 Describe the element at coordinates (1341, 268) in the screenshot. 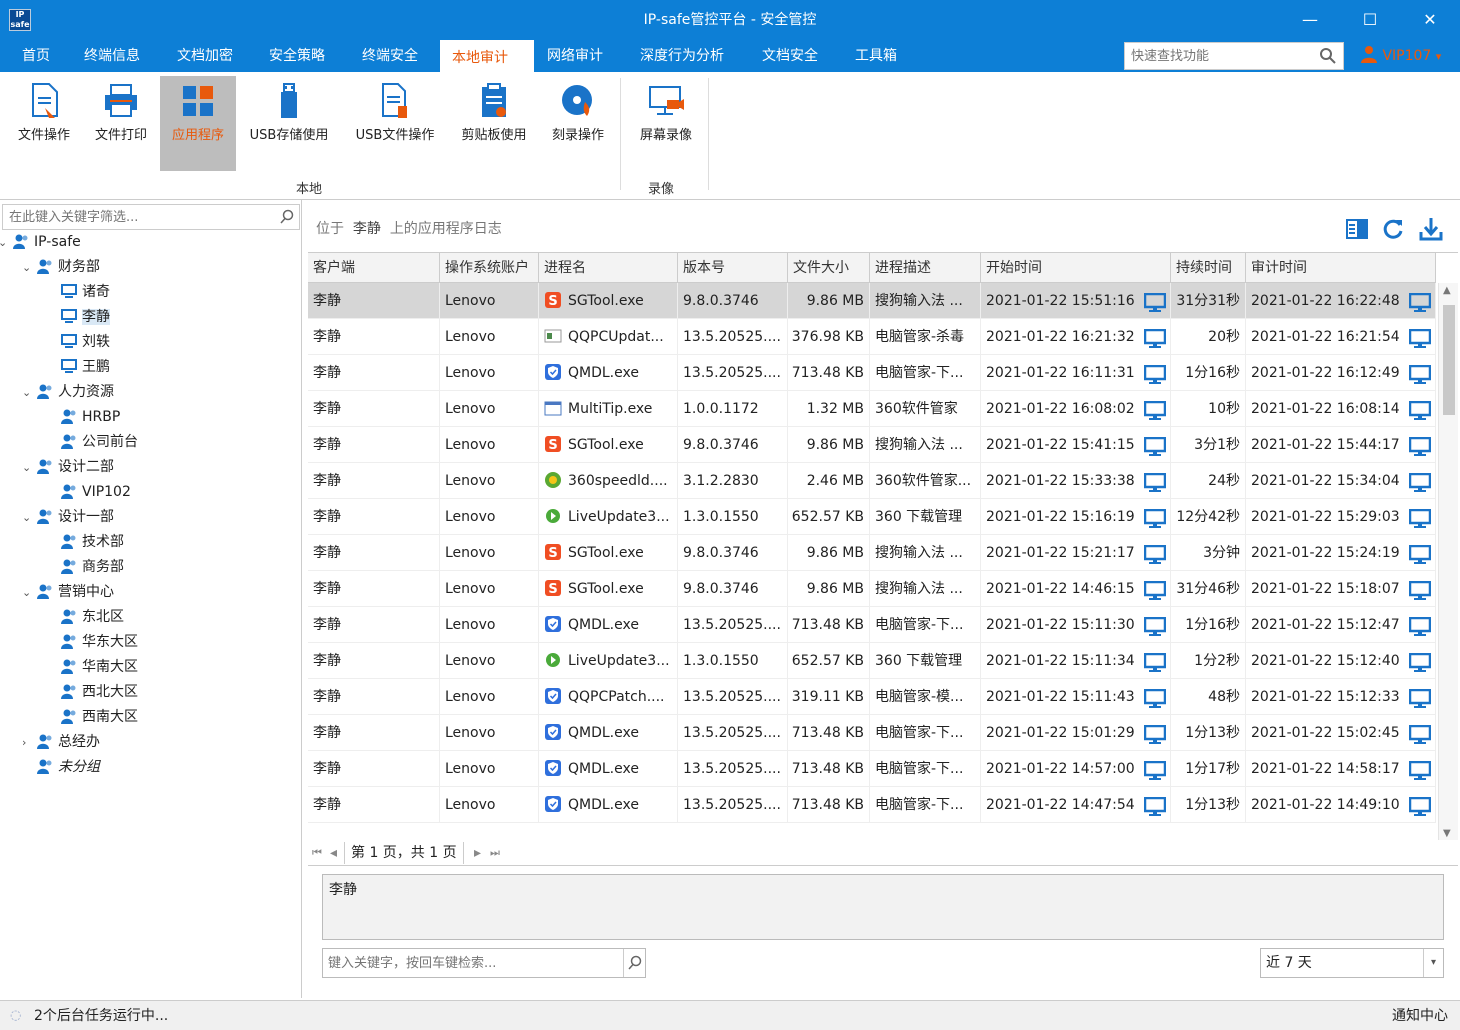

I see `column-header: 审计时间` at that location.